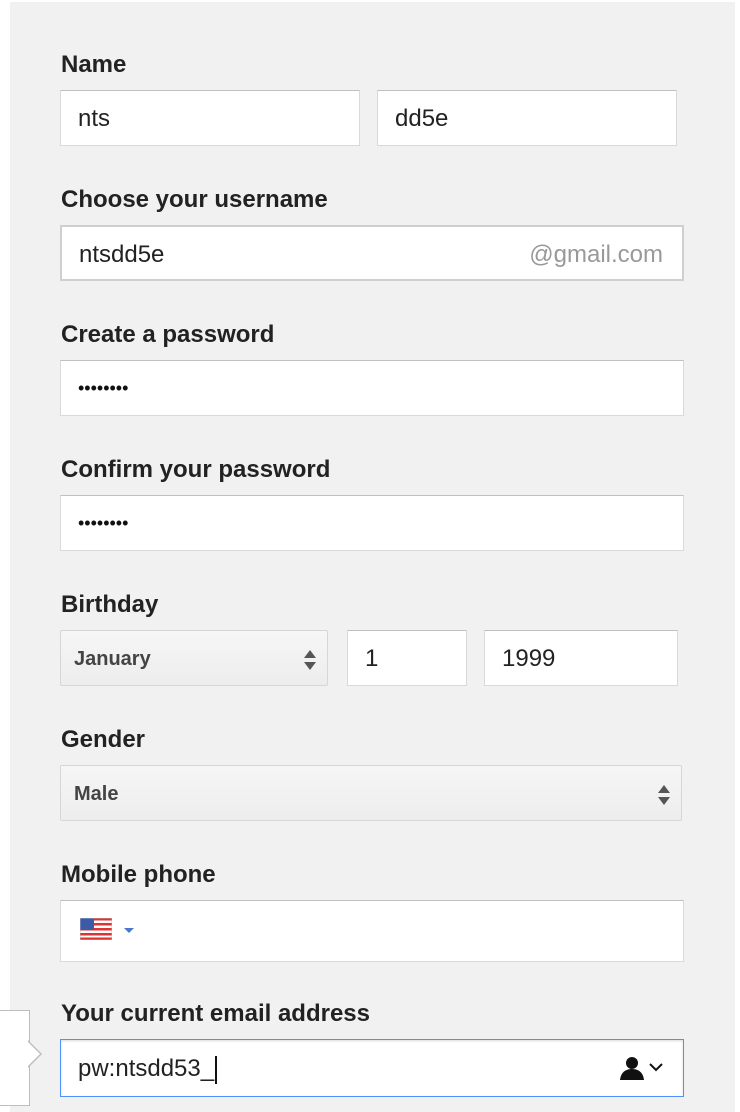 The height and width of the screenshot is (1112, 740). What do you see at coordinates (112, 659) in the screenshot?
I see `birth-month-value: January` at bounding box center [112, 659].